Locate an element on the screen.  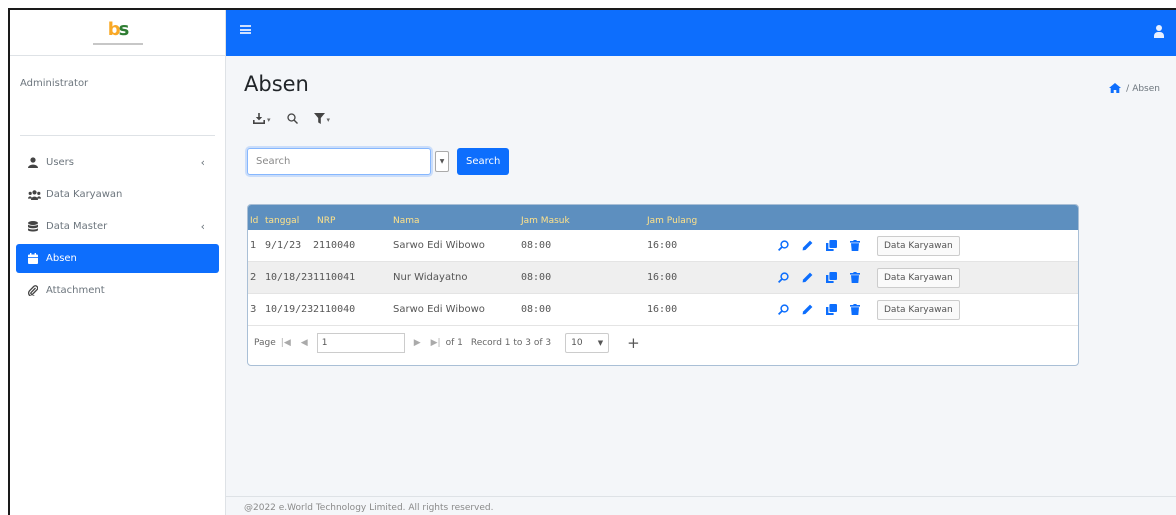
breadcrumb: / Absen is located at coordinates (1134, 89).